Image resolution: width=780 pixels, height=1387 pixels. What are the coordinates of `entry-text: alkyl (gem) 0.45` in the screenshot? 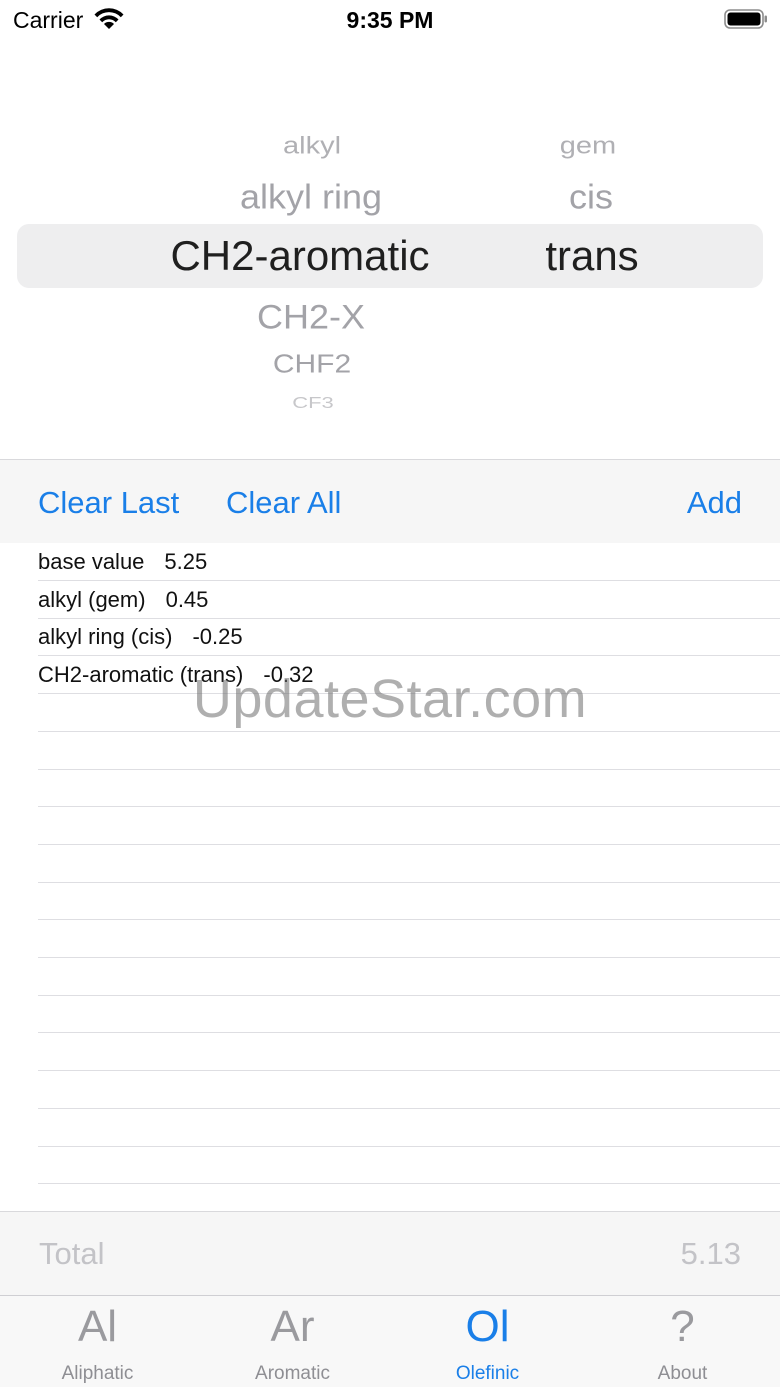 It's located at (123, 600).